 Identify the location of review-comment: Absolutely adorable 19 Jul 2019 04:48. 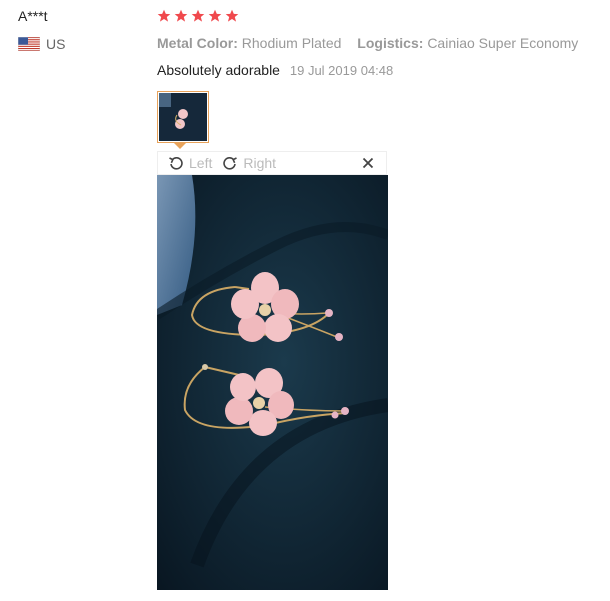
(275, 70).